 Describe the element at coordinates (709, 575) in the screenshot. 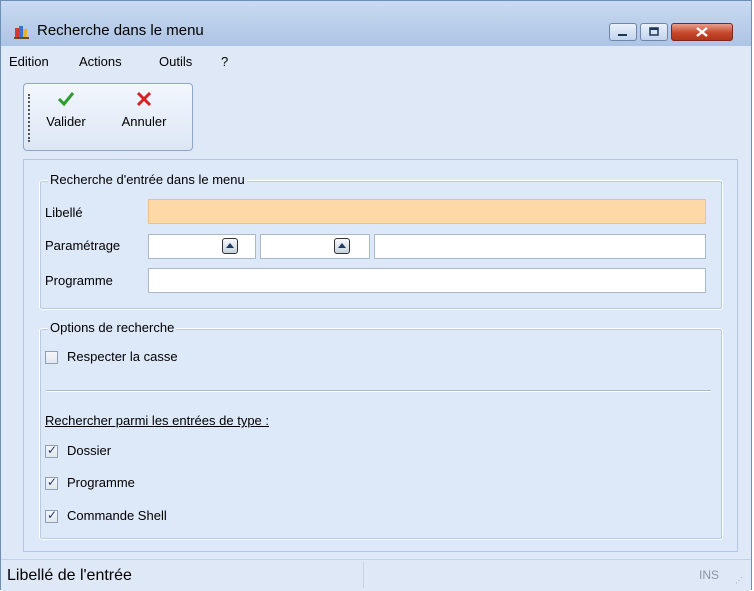

I see `insert-mode-indicator: INS` at that location.